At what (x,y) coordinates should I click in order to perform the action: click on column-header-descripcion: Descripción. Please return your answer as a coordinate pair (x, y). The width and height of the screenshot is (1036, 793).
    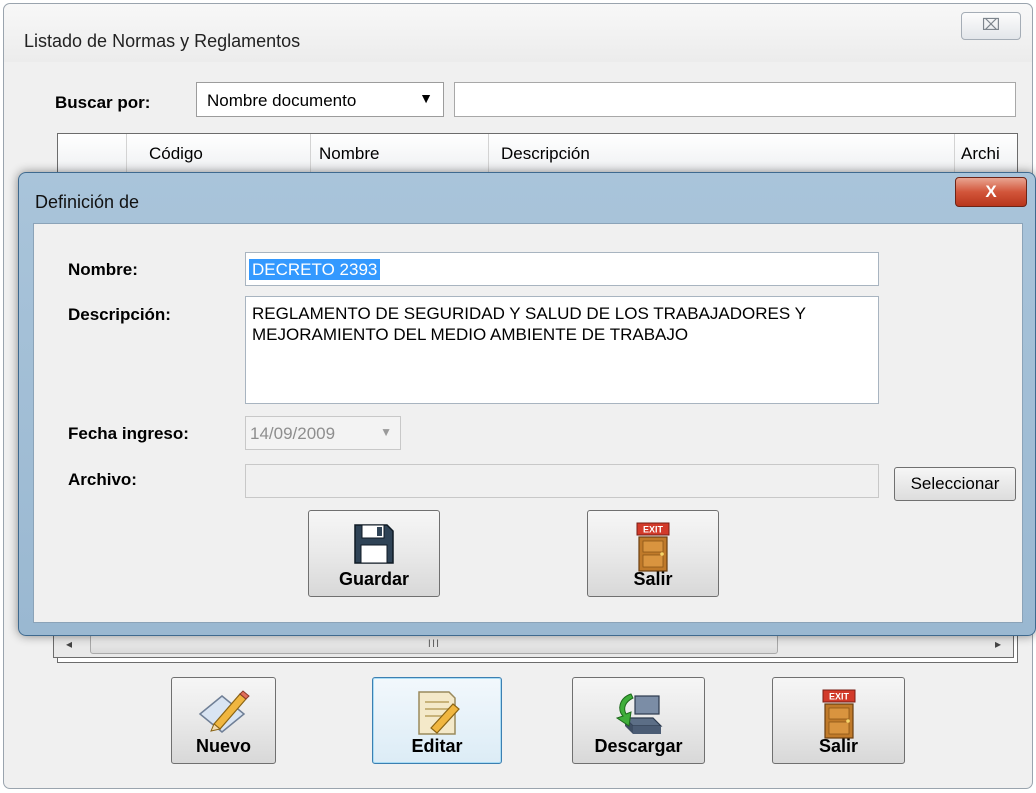
    Looking at the image, I should click on (722, 154).